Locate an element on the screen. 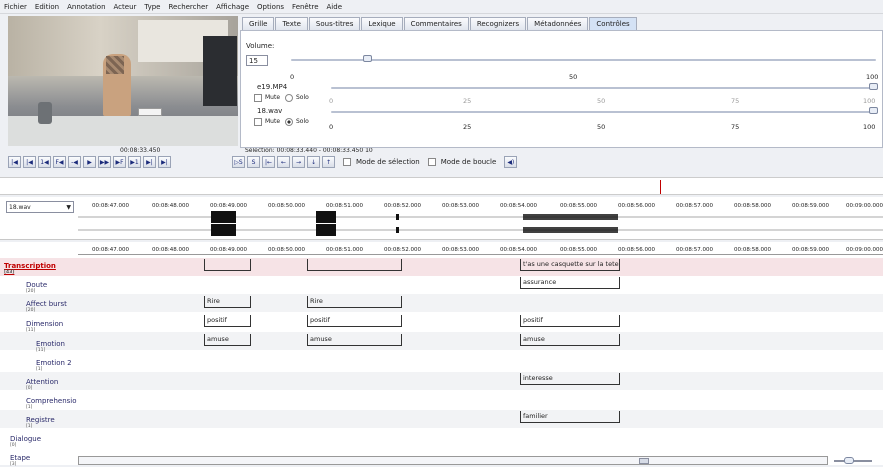  tier-row-affect is located at coordinates (441, 303).